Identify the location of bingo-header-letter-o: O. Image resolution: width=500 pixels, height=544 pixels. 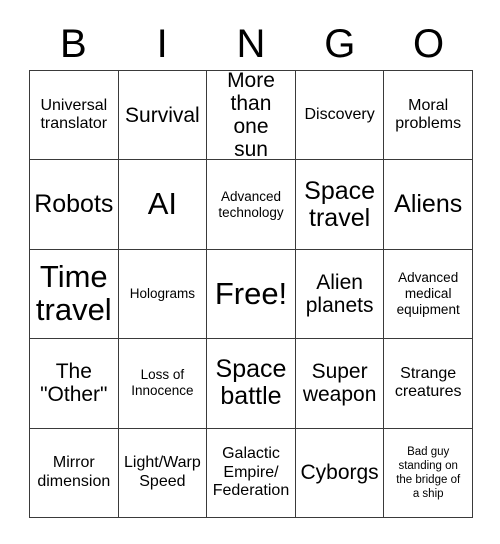
(429, 44).